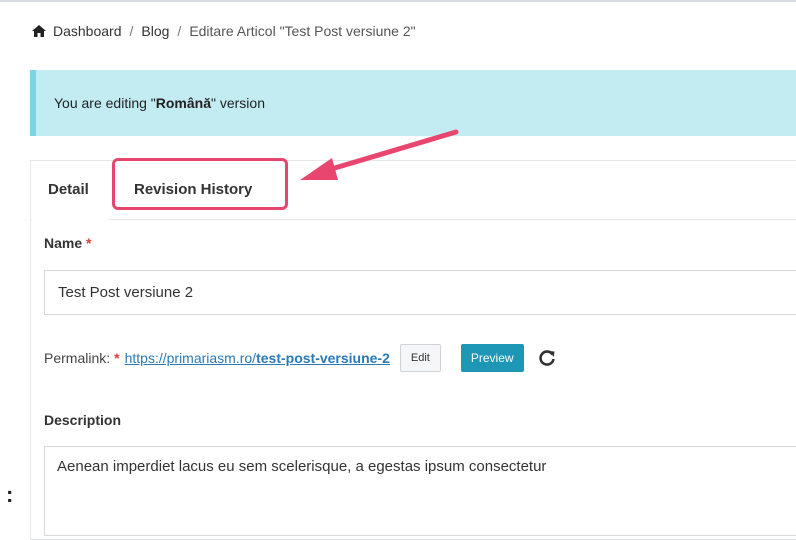  I want to click on refresh-icon, so click(547, 358).